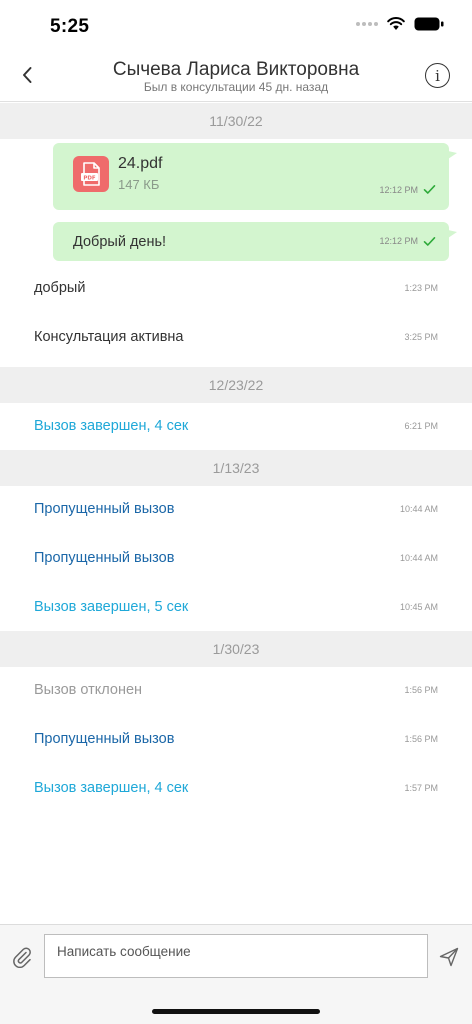 This screenshot has height=1024, width=472. I want to click on call-event-message: Вызов завершен, 4 сек 1:57 PM, so click(236, 789).